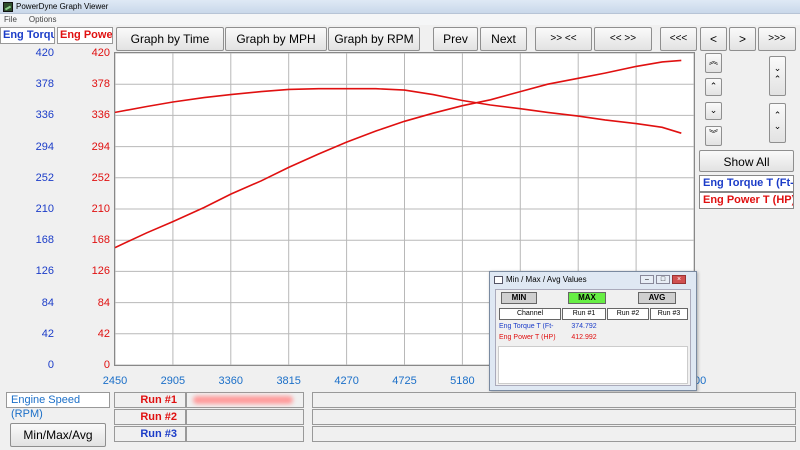 The image size is (800, 450). I want to click on back-button: <, so click(713, 39).